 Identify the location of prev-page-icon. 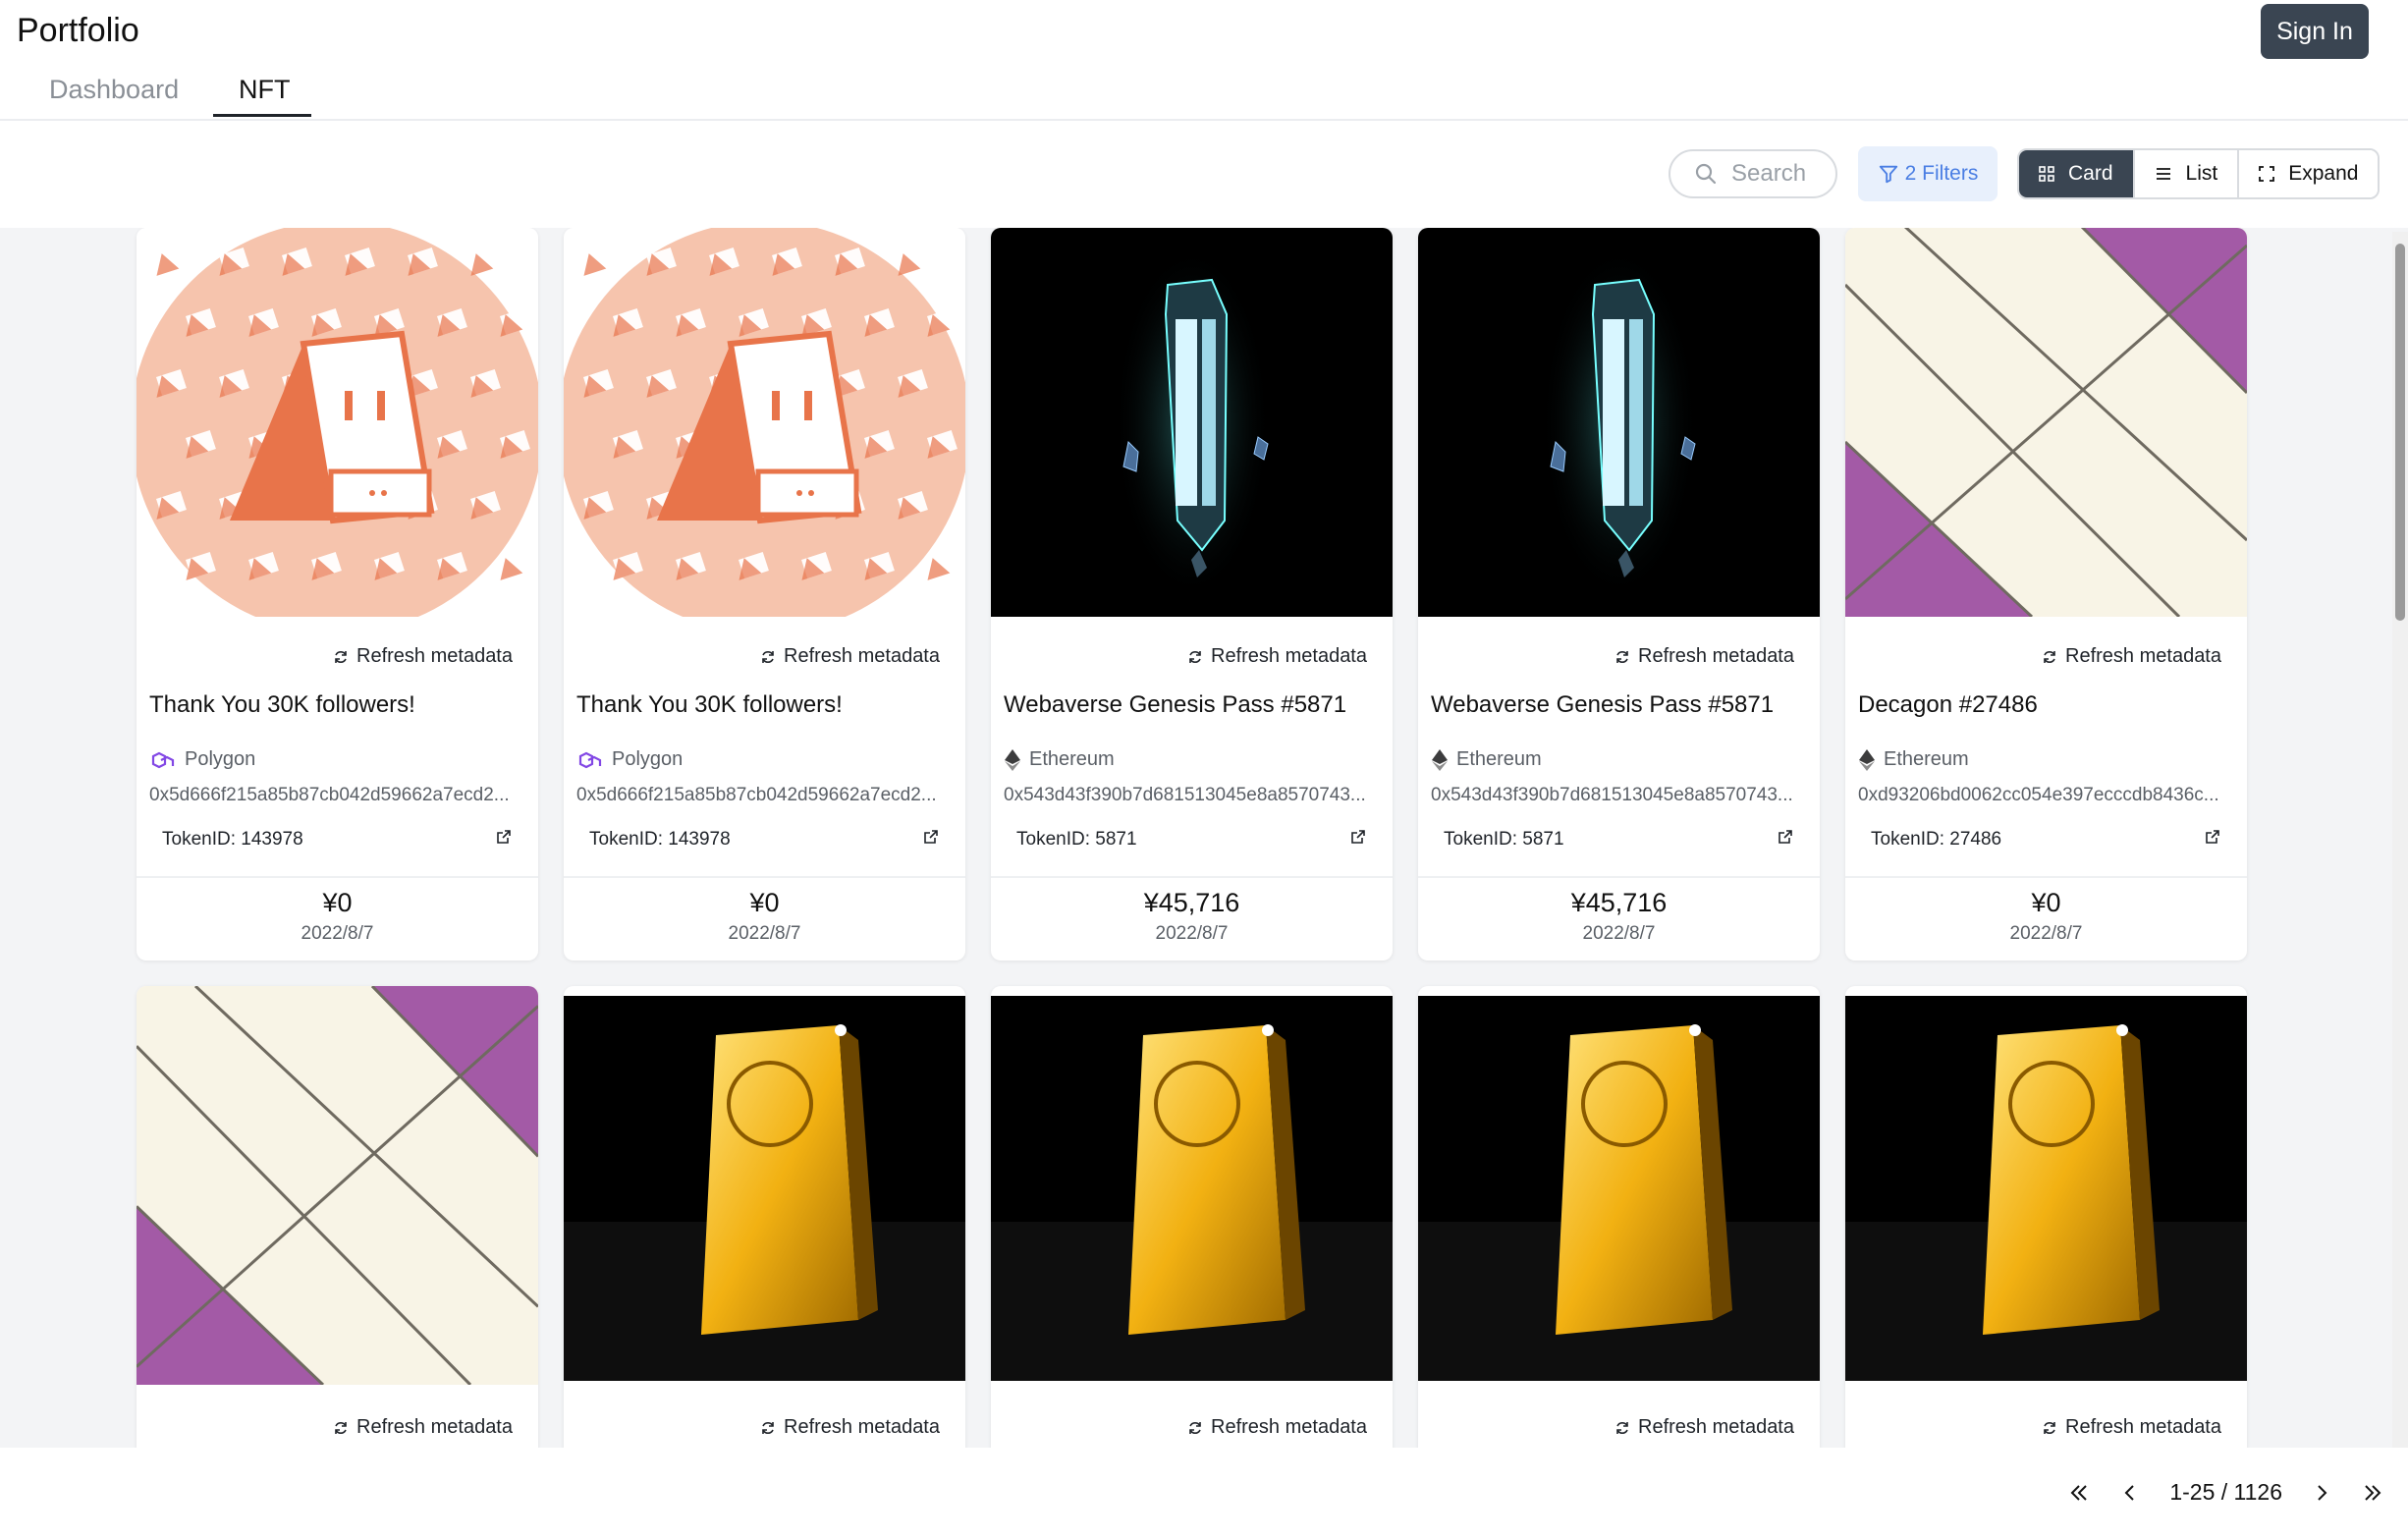
(2130, 1493).